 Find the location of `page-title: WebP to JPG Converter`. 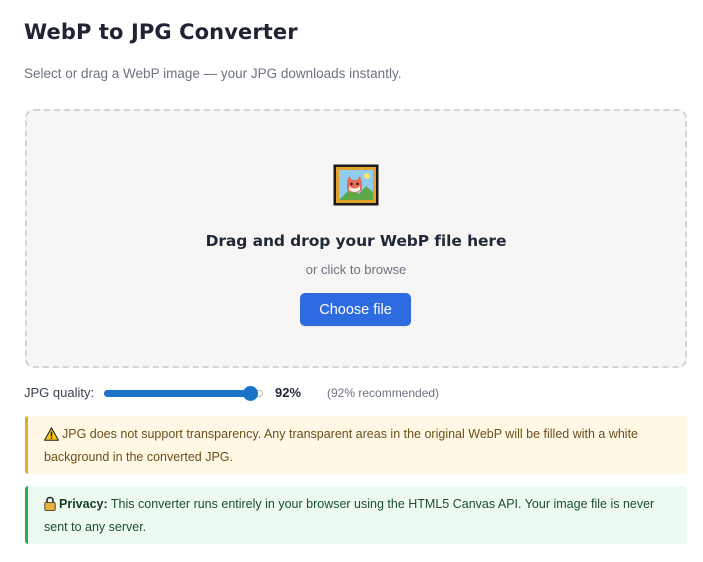

page-title: WebP to JPG Converter is located at coordinates (161, 32).